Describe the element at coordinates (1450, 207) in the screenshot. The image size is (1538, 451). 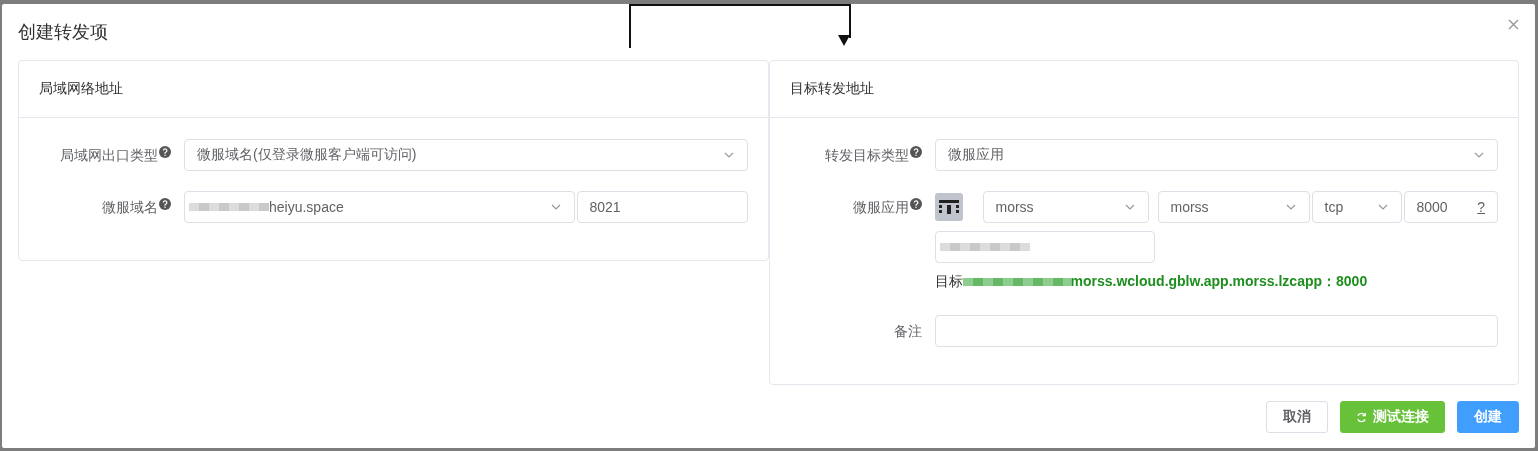
I see `input-field: 8000 ?` at that location.